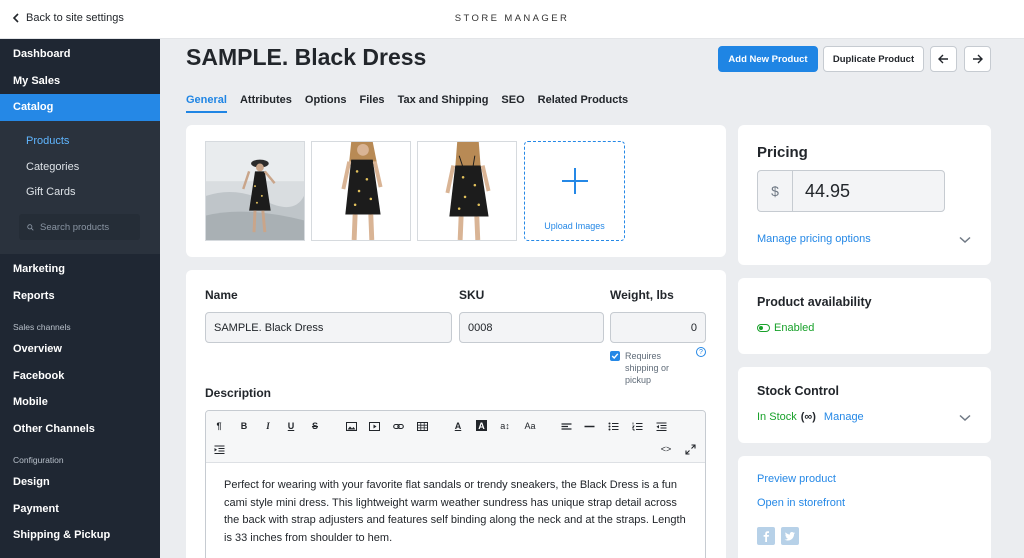 The height and width of the screenshot is (558, 1024). What do you see at coordinates (658, 327) in the screenshot?
I see `weight-input` at bounding box center [658, 327].